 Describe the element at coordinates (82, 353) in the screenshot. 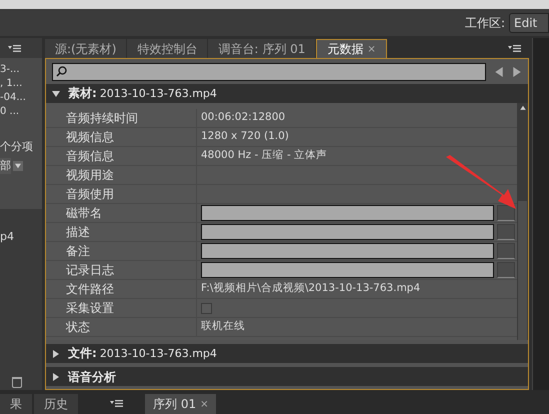

I see `section-title: 文件:` at that location.